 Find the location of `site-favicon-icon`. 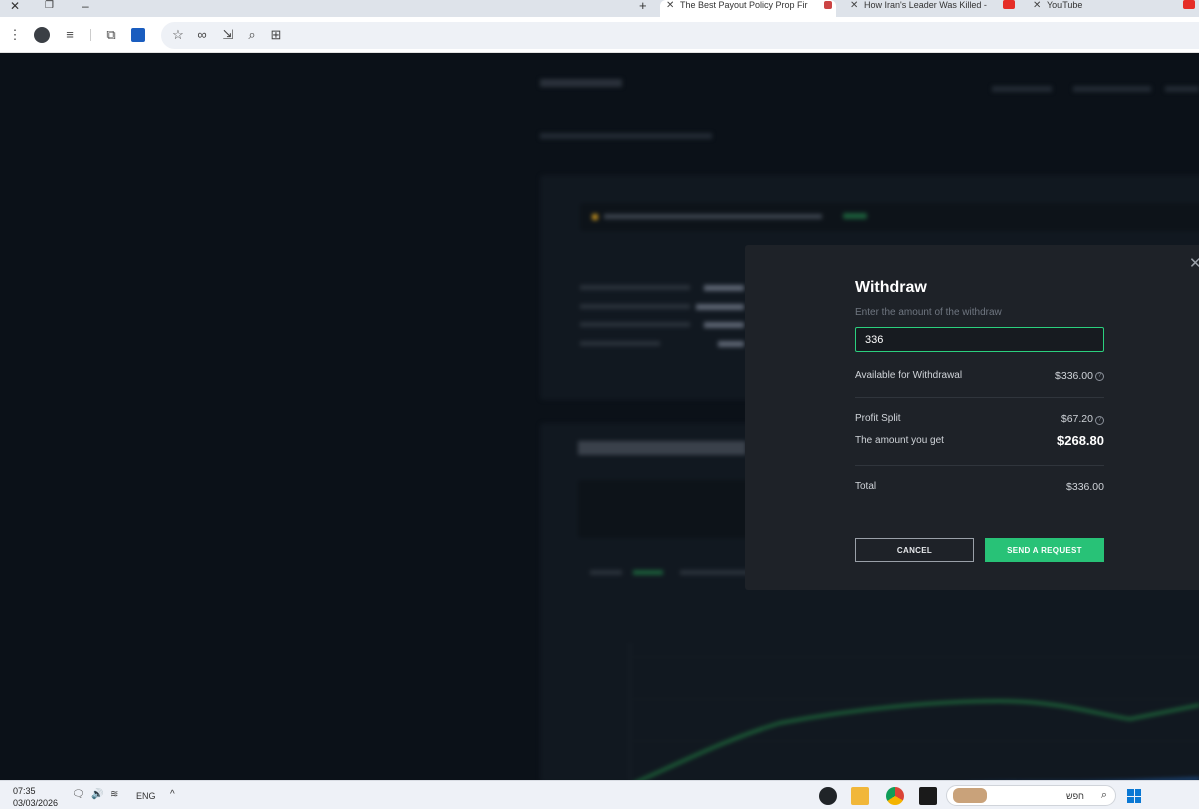

site-favicon-icon is located at coordinates (828, 5).